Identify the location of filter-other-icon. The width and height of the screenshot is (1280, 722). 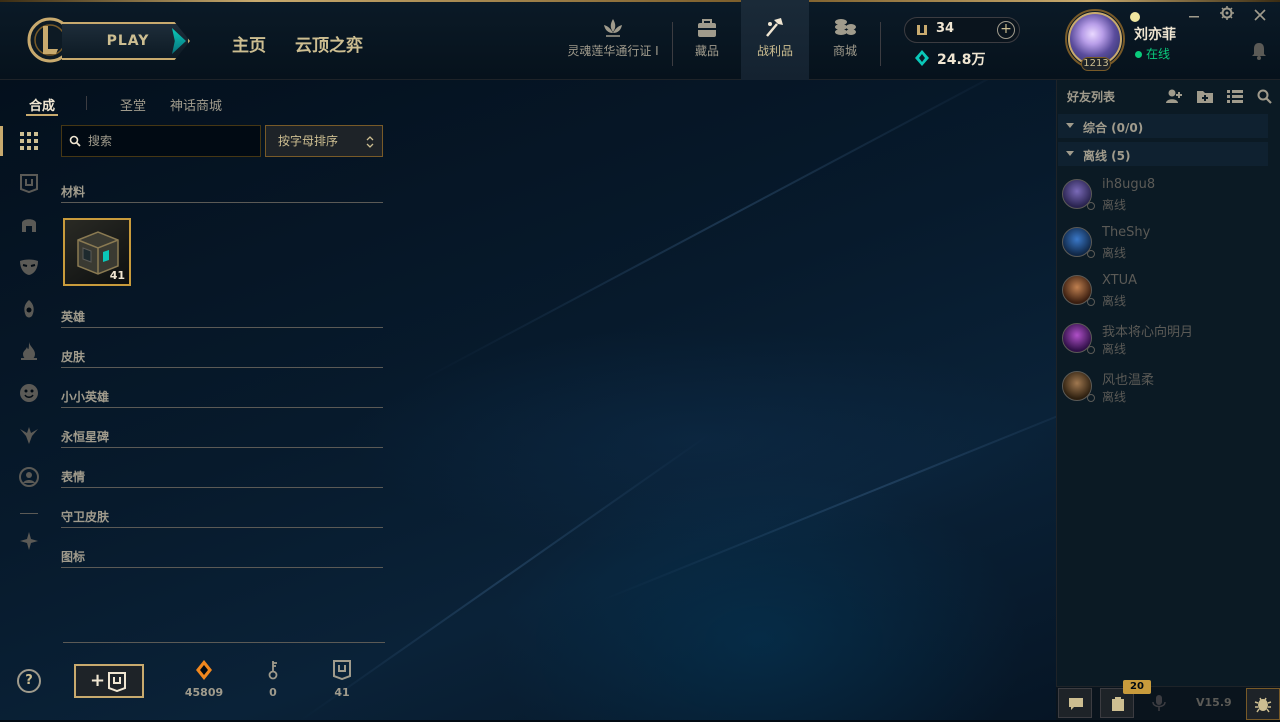
(29, 541).